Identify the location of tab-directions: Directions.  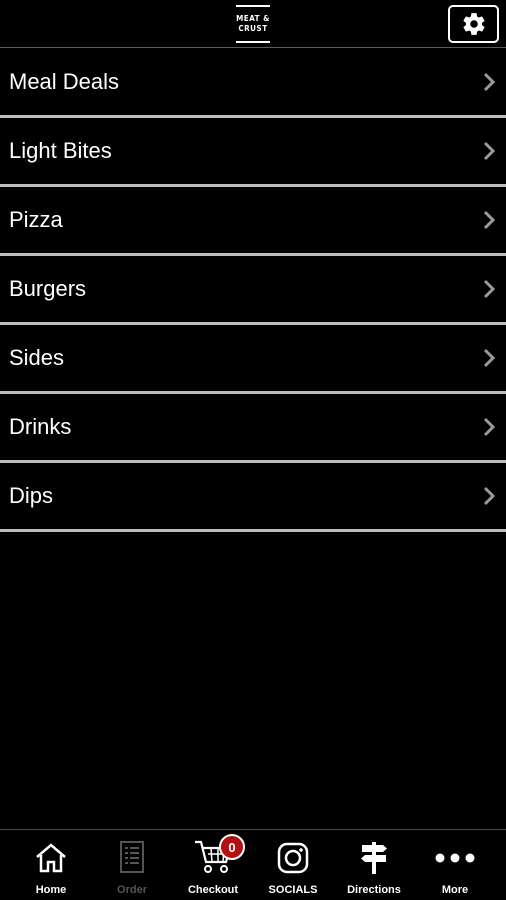
(374, 865).